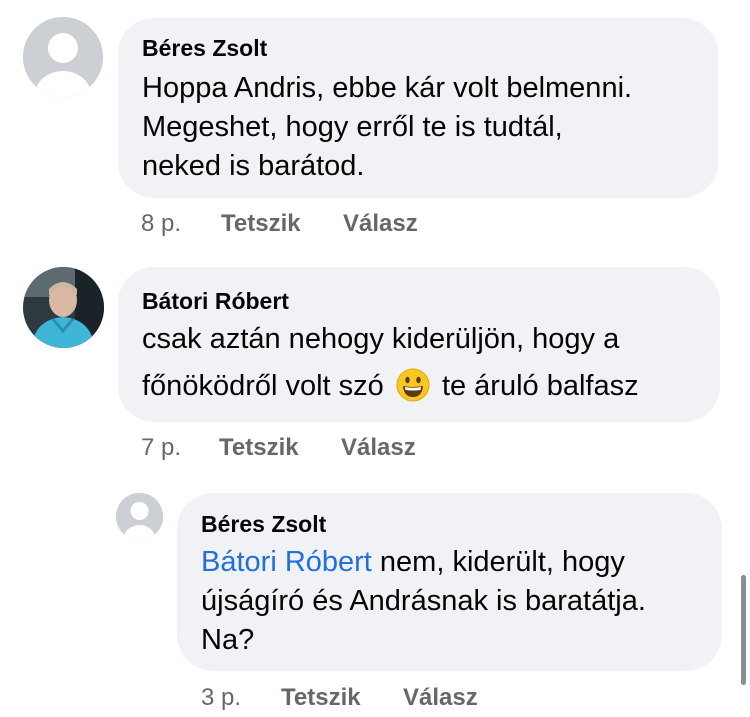 This screenshot has height=717, width=750. Describe the element at coordinates (390, 386) in the screenshot. I see `comment-text-line: főnöködről volt szó te áruló balfasz` at that location.